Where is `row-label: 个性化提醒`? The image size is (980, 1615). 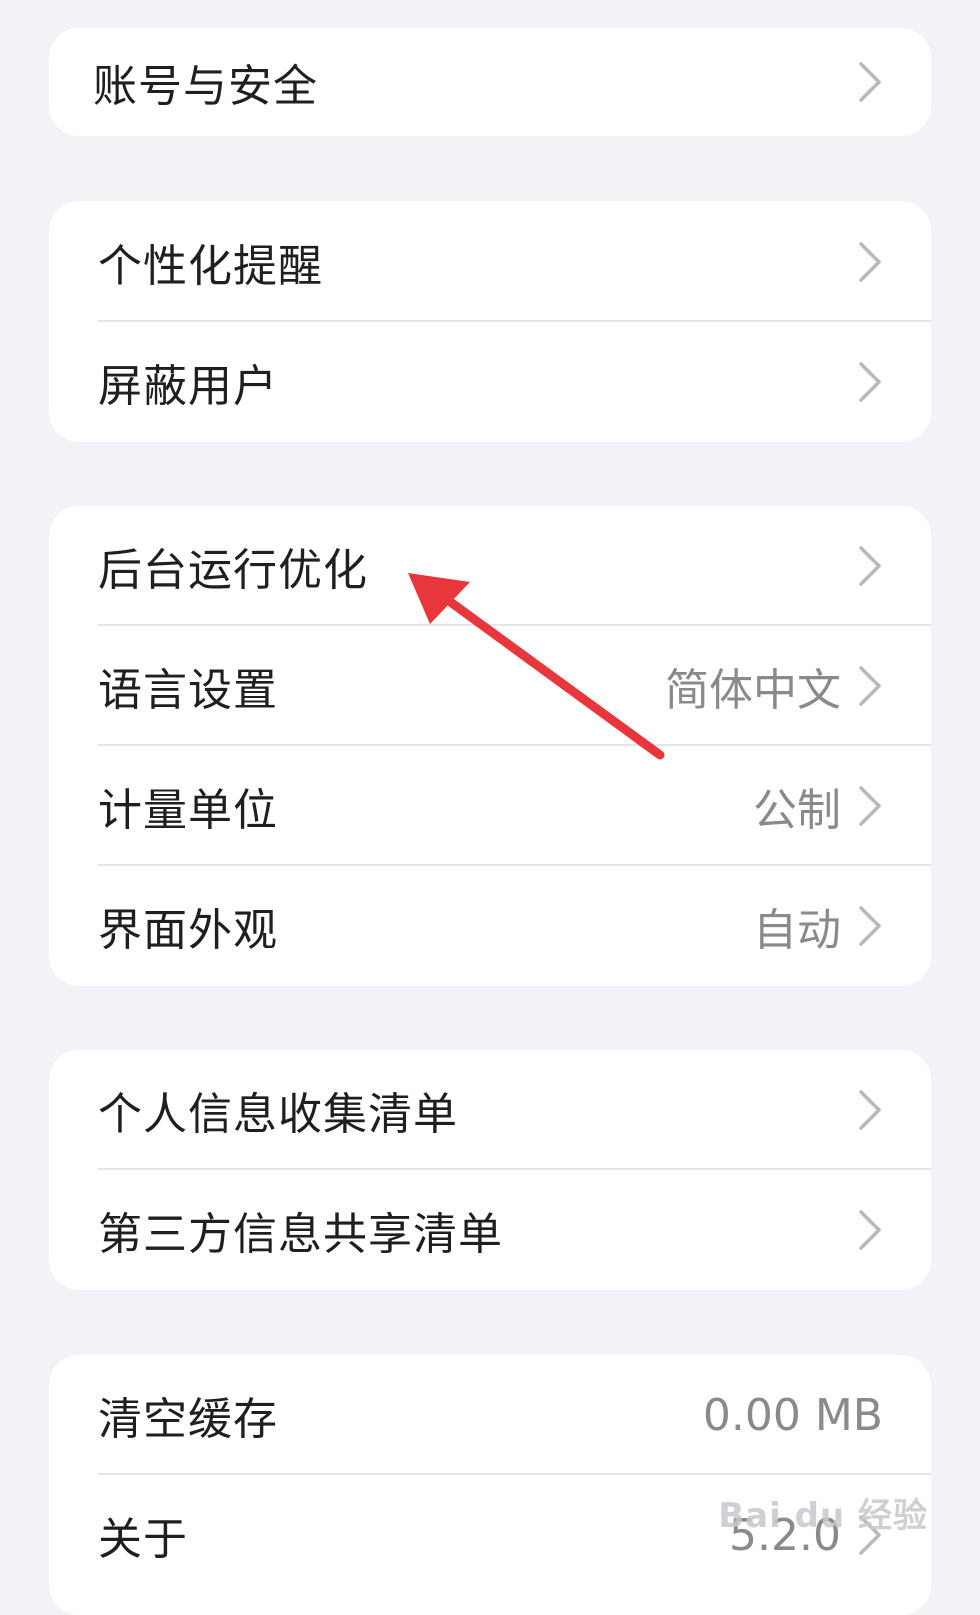 row-label: 个性化提醒 is located at coordinates (210, 266).